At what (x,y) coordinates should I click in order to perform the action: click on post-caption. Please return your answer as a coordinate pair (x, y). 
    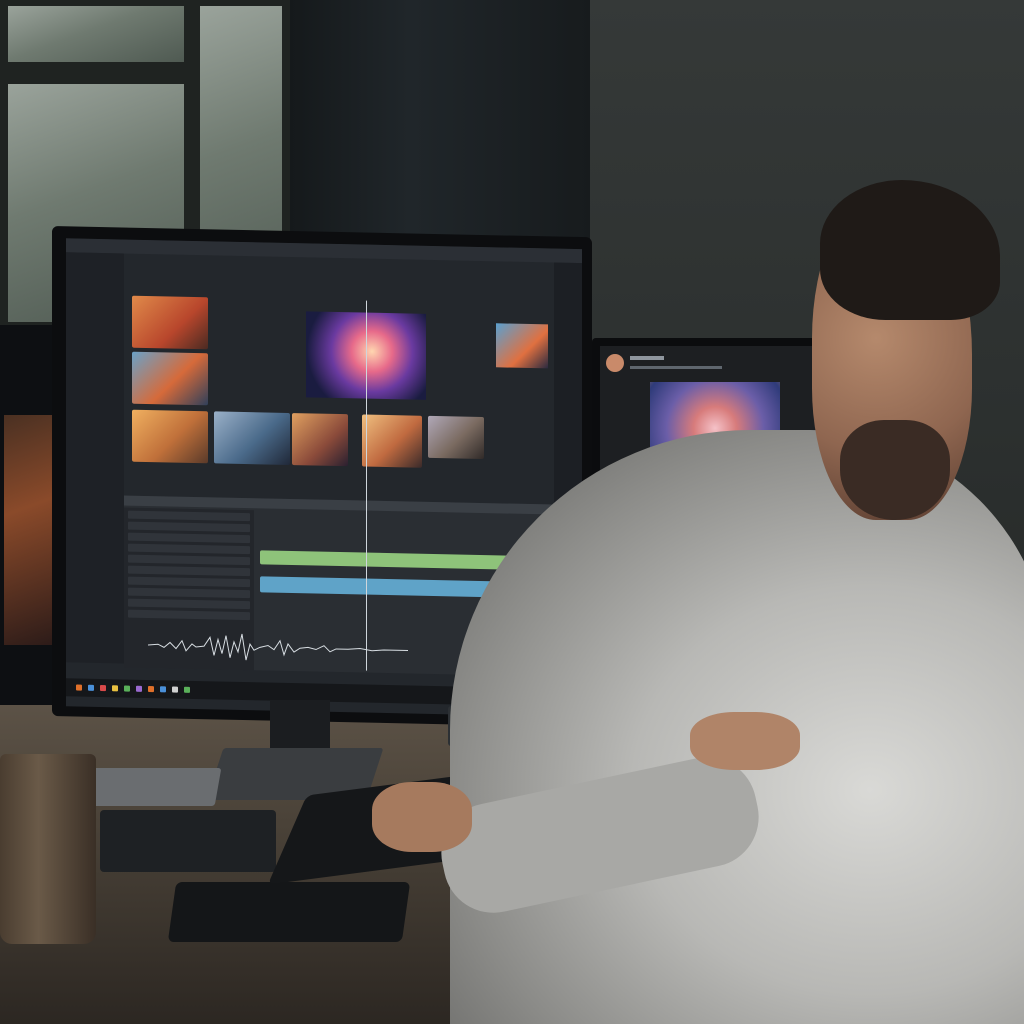
    Looking at the image, I should click on (676, 367).